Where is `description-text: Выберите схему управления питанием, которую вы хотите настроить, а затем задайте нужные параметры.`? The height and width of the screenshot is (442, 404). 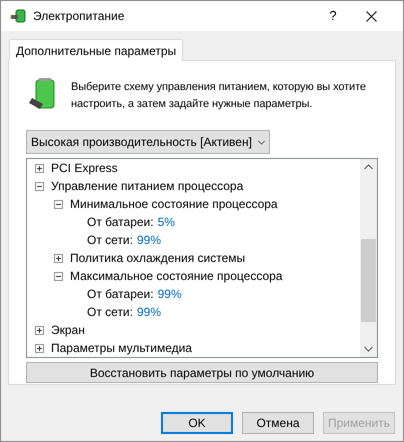
description-text: Выберите схему управления питанием, которую вы хотите настроить, а затем задайте нужные параметры. is located at coordinates (219, 96).